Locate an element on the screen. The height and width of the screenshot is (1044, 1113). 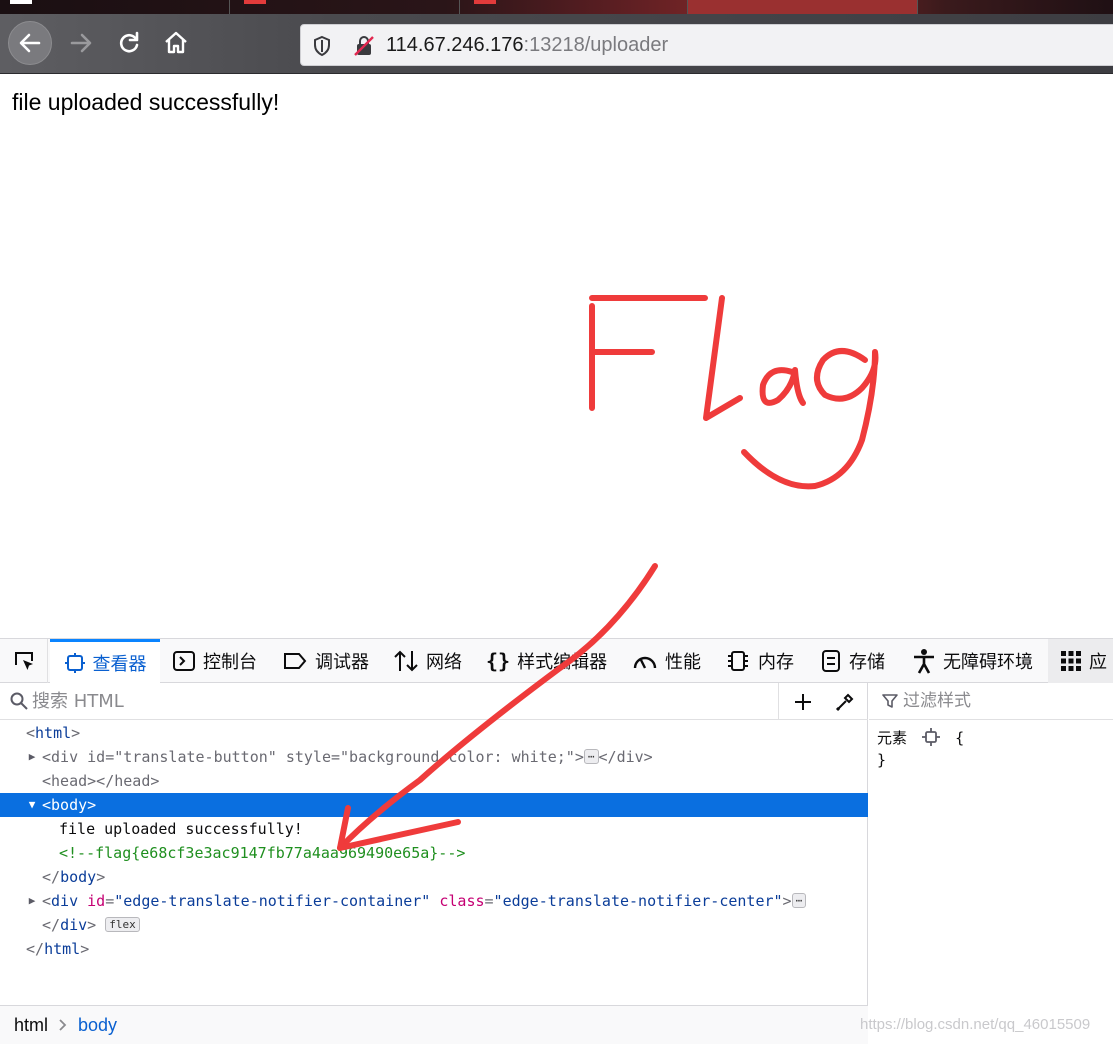
tab-inspector: 查看器 is located at coordinates (105, 661).